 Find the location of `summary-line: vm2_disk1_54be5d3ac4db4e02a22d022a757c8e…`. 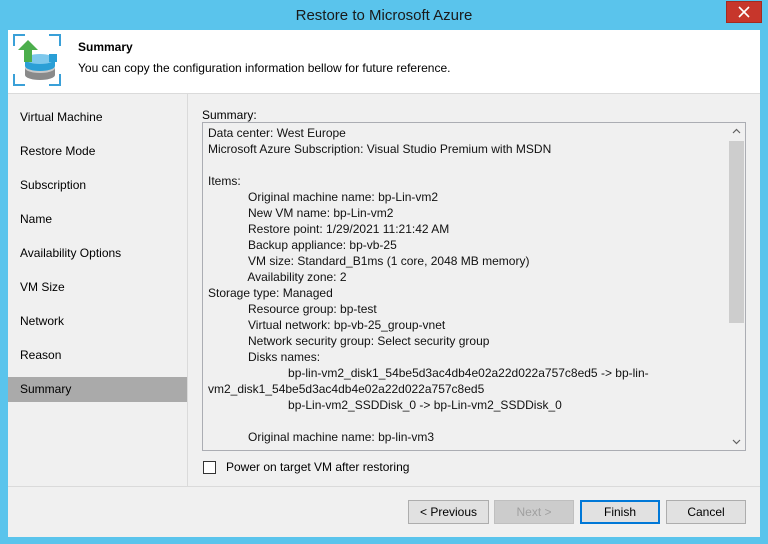

summary-line: vm2_disk1_54be5d3ac4db4e02a22d022a757c8e… is located at coordinates (346, 389).